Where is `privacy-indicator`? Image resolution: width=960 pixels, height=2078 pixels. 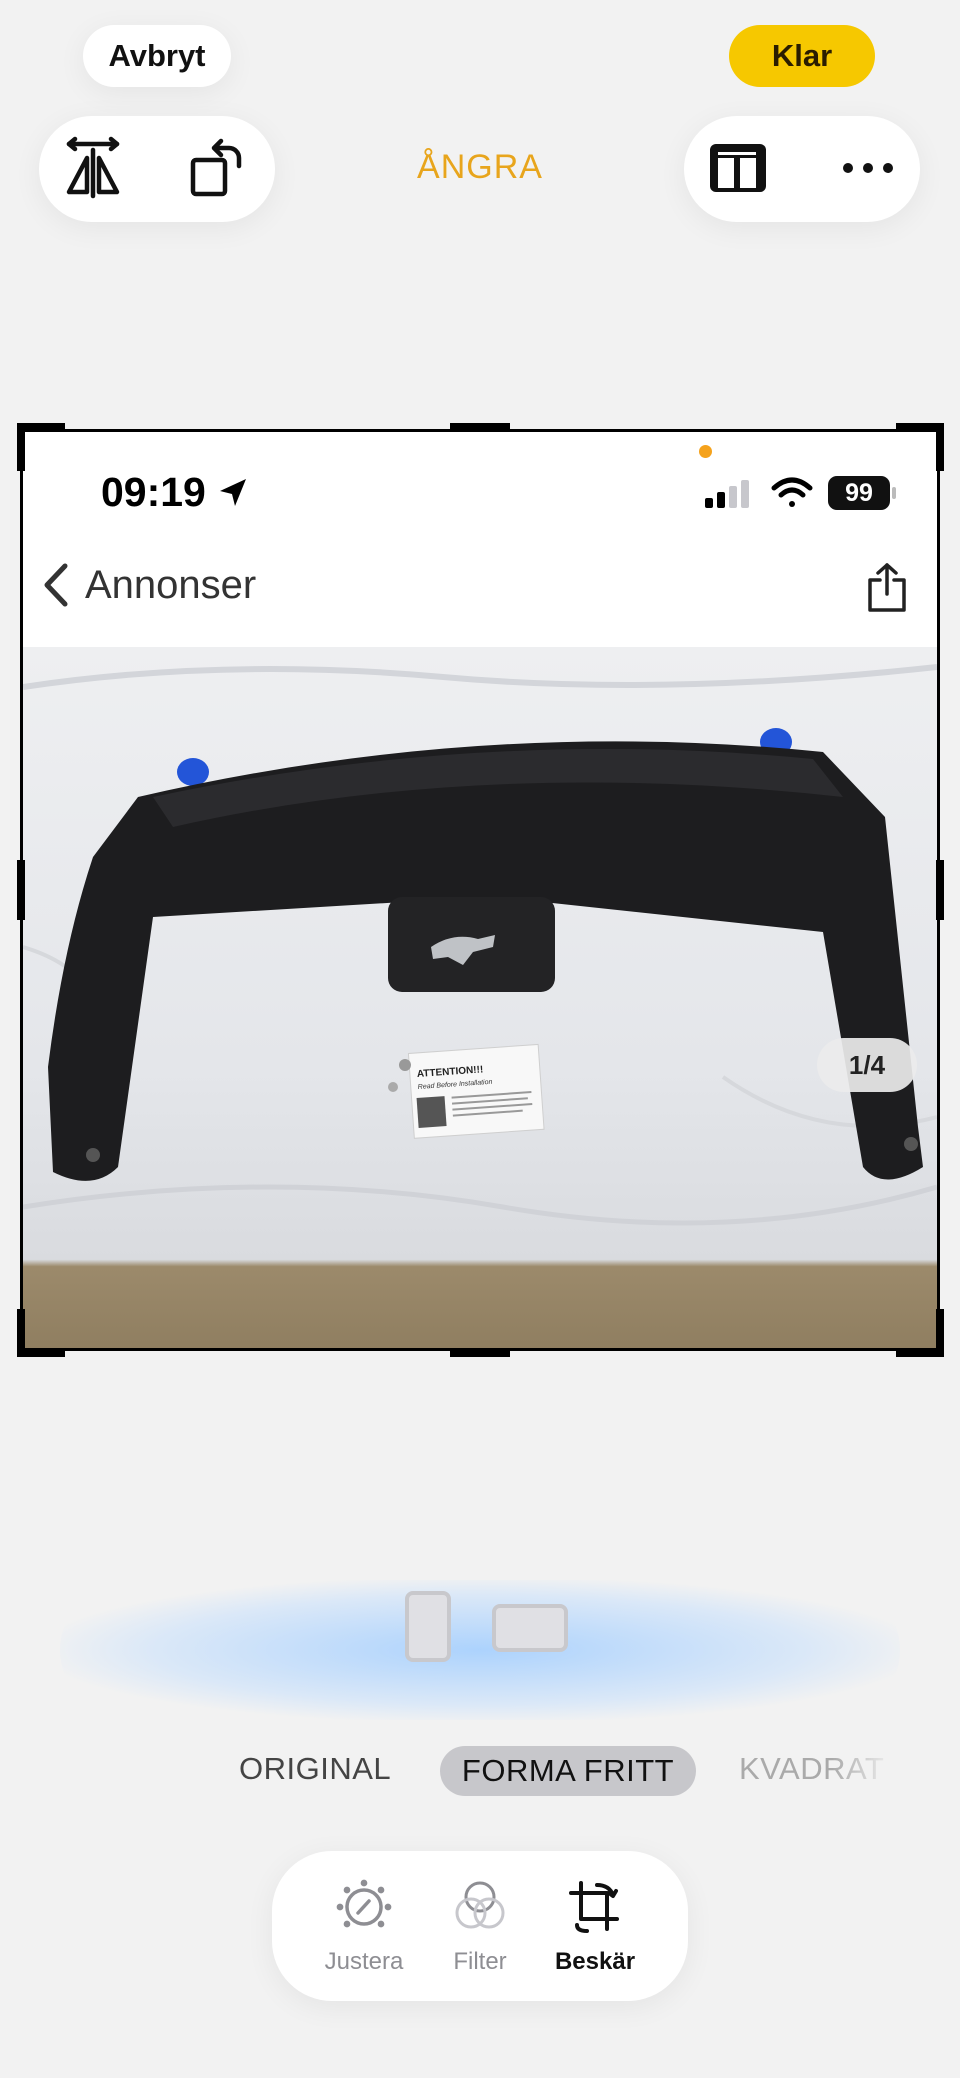
privacy-indicator is located at coordinates (705, 451).